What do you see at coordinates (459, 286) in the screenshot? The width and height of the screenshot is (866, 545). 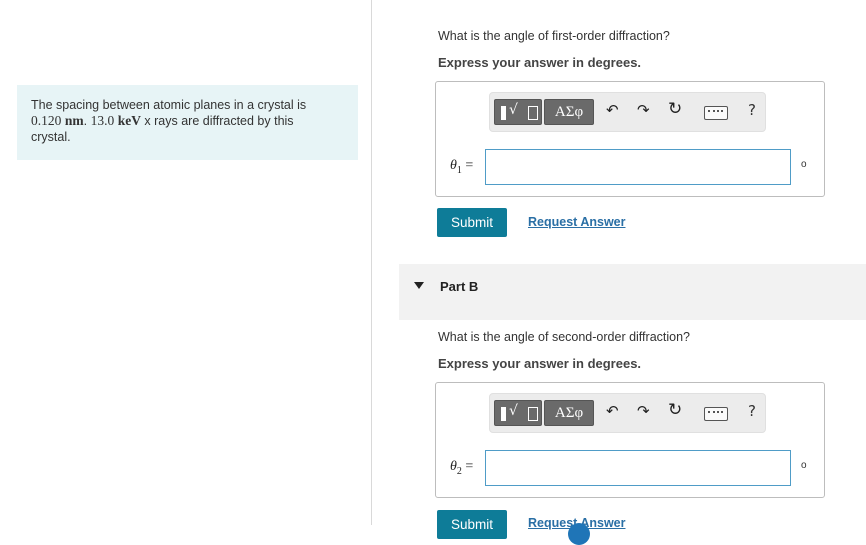 I see `part-b-title: Part B` at bounding box center [459, 286].